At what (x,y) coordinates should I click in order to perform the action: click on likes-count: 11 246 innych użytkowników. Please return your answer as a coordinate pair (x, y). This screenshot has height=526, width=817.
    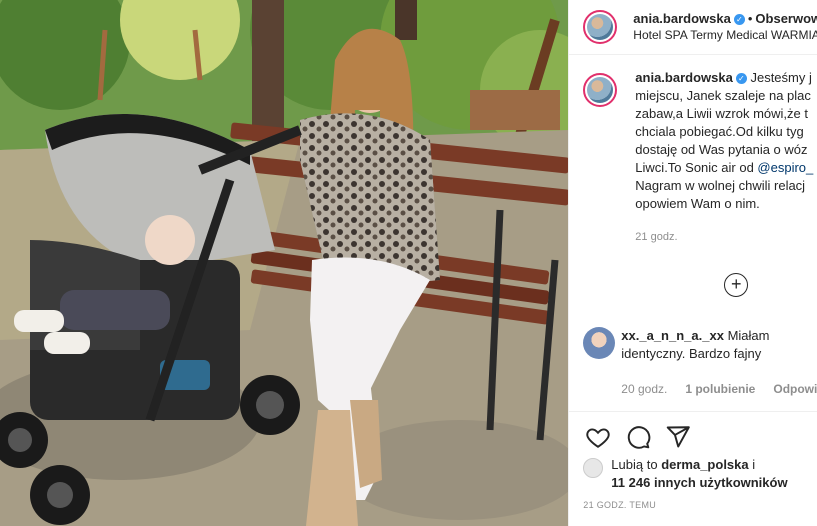
    Looking at the image, I should click on (699, 482).